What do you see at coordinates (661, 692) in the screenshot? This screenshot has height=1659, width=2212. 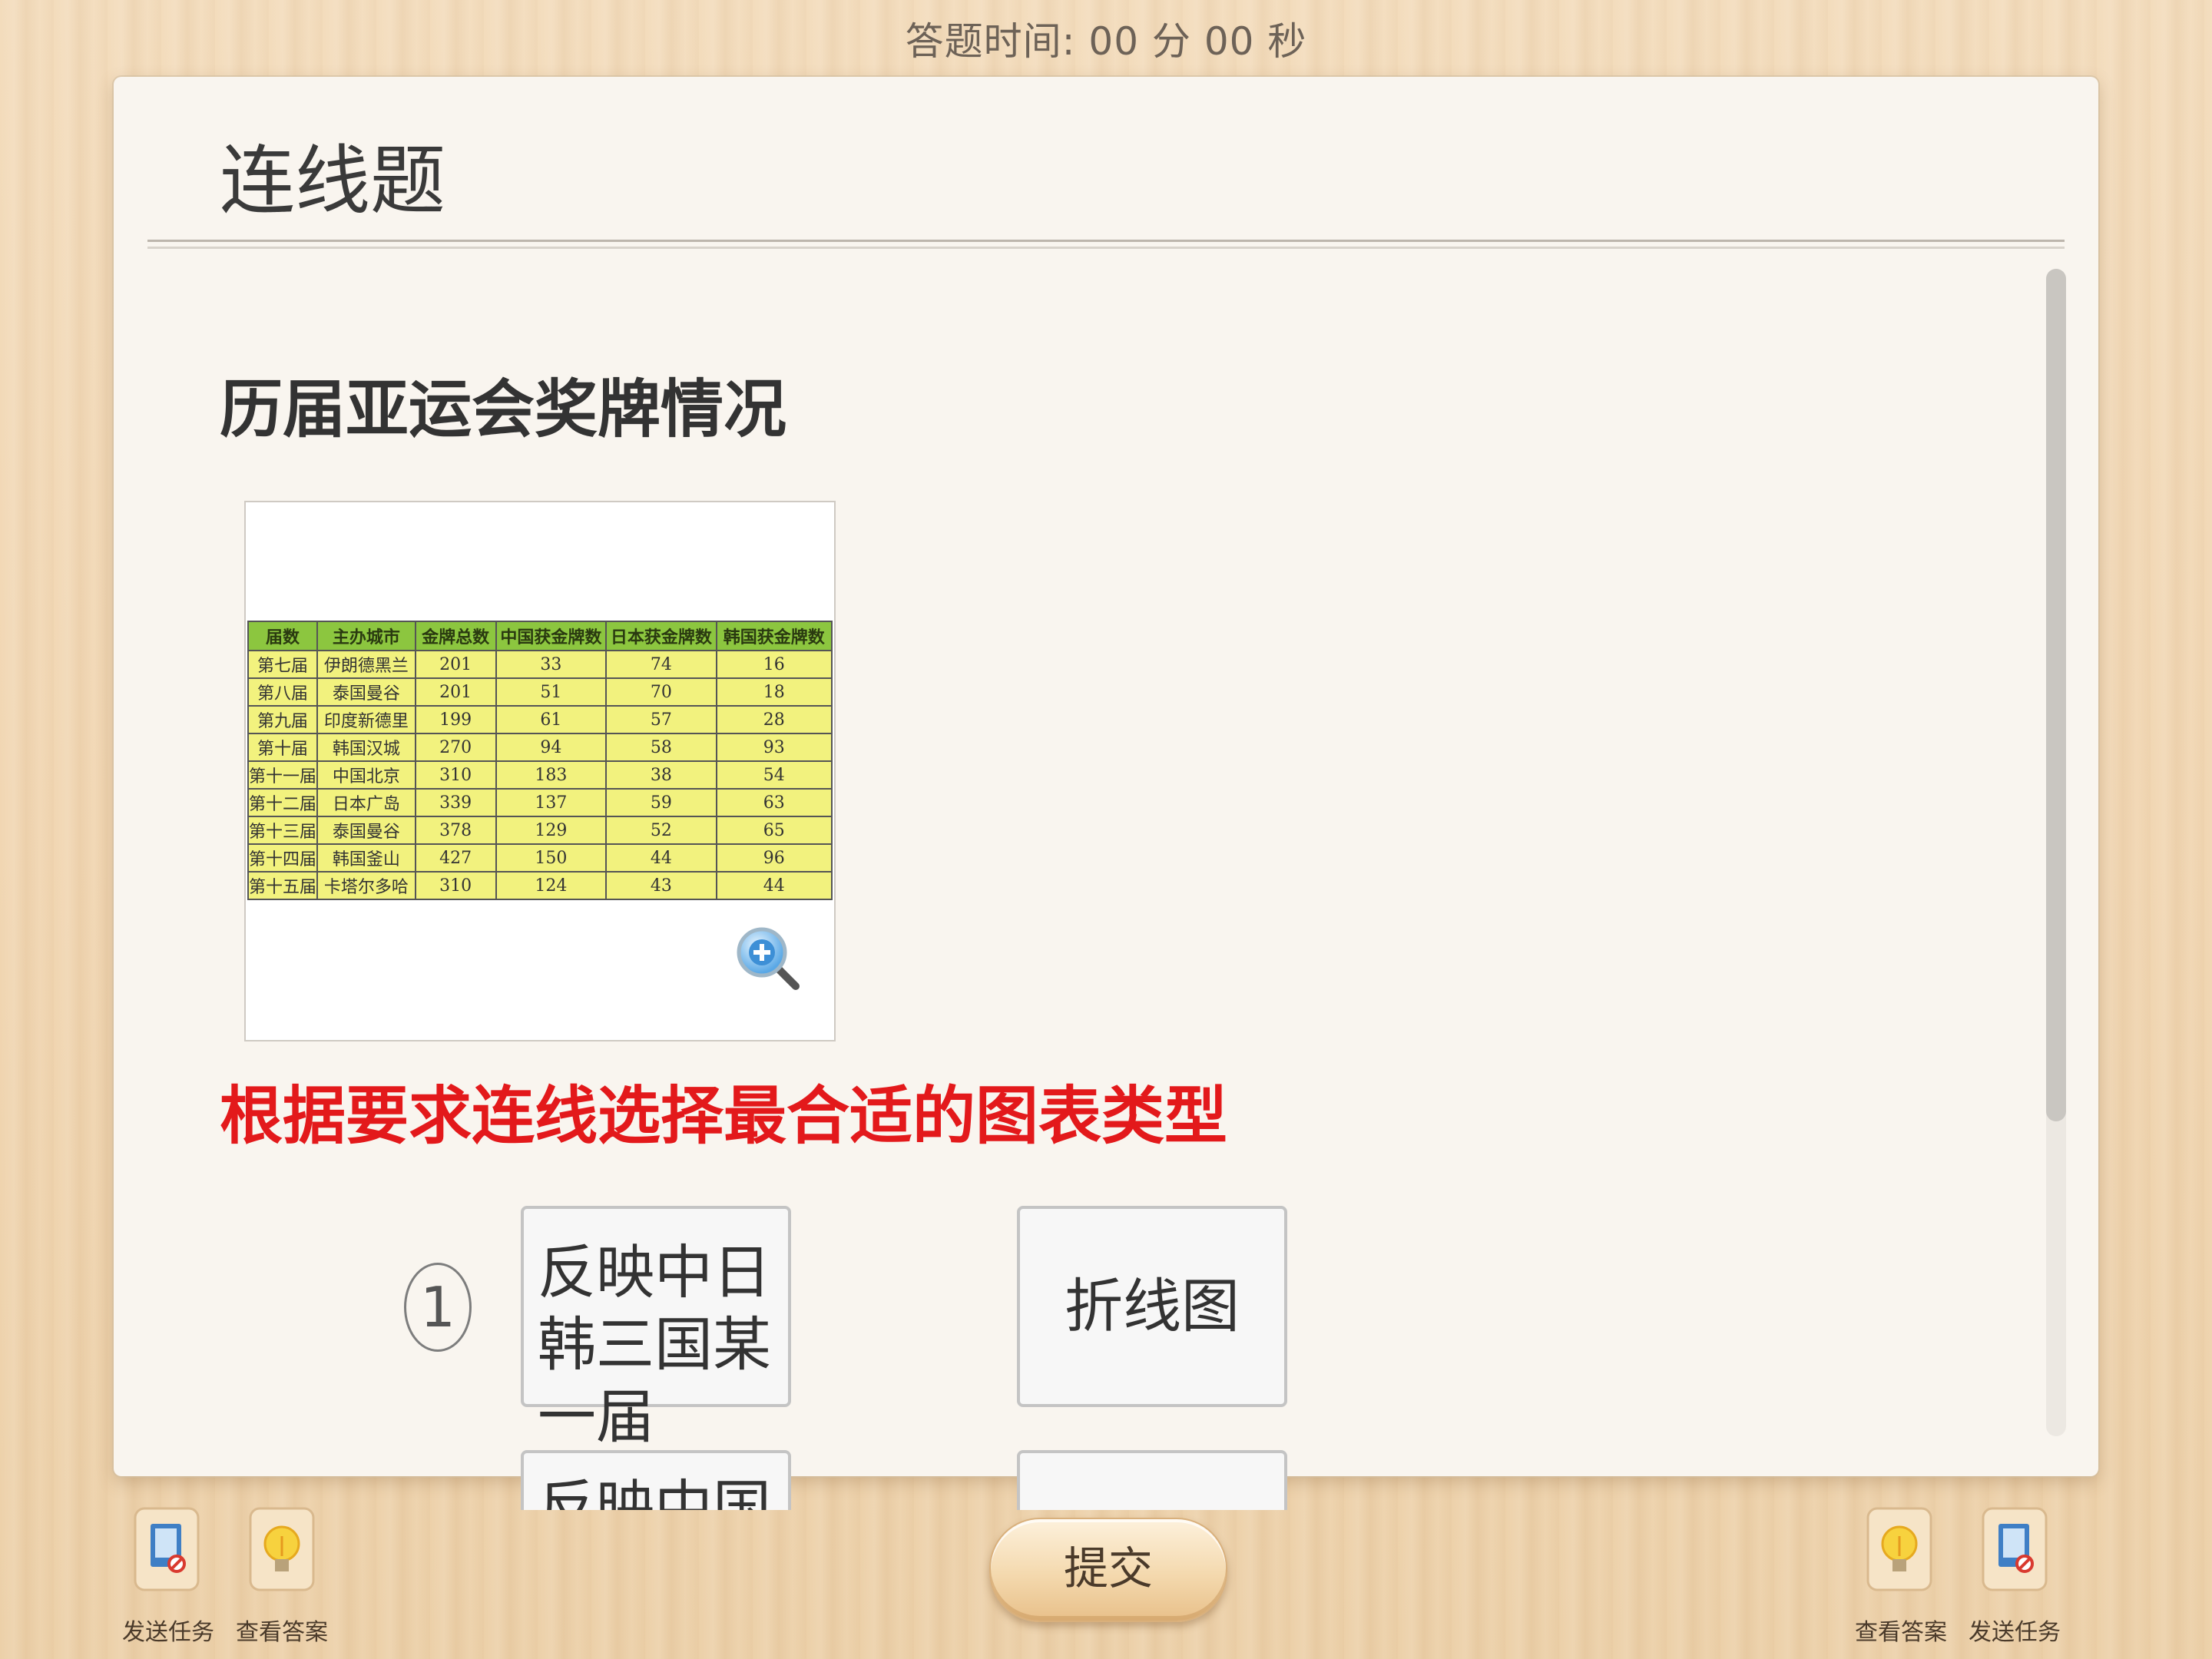 I see `table-cell: 70` at bounding box center [661, 692].